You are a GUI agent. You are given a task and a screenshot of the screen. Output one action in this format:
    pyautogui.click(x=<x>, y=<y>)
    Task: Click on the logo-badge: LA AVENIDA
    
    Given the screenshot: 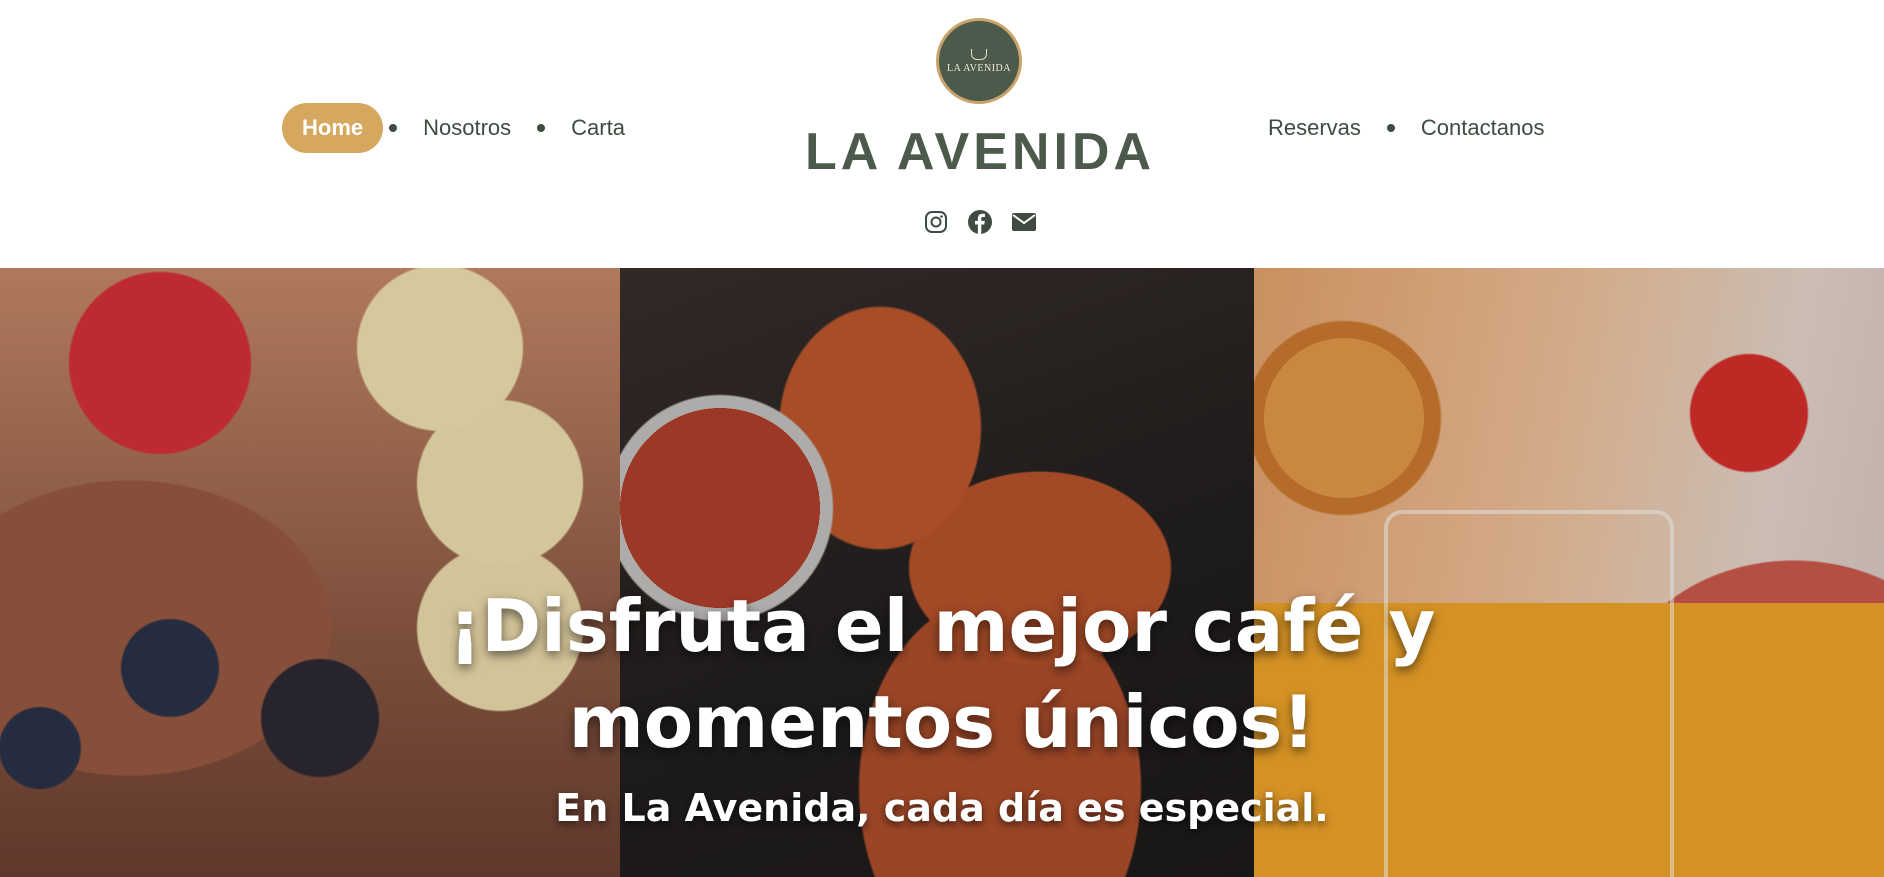 What is the action you would take?
    pyautogui.click(x=979, y=61)
    